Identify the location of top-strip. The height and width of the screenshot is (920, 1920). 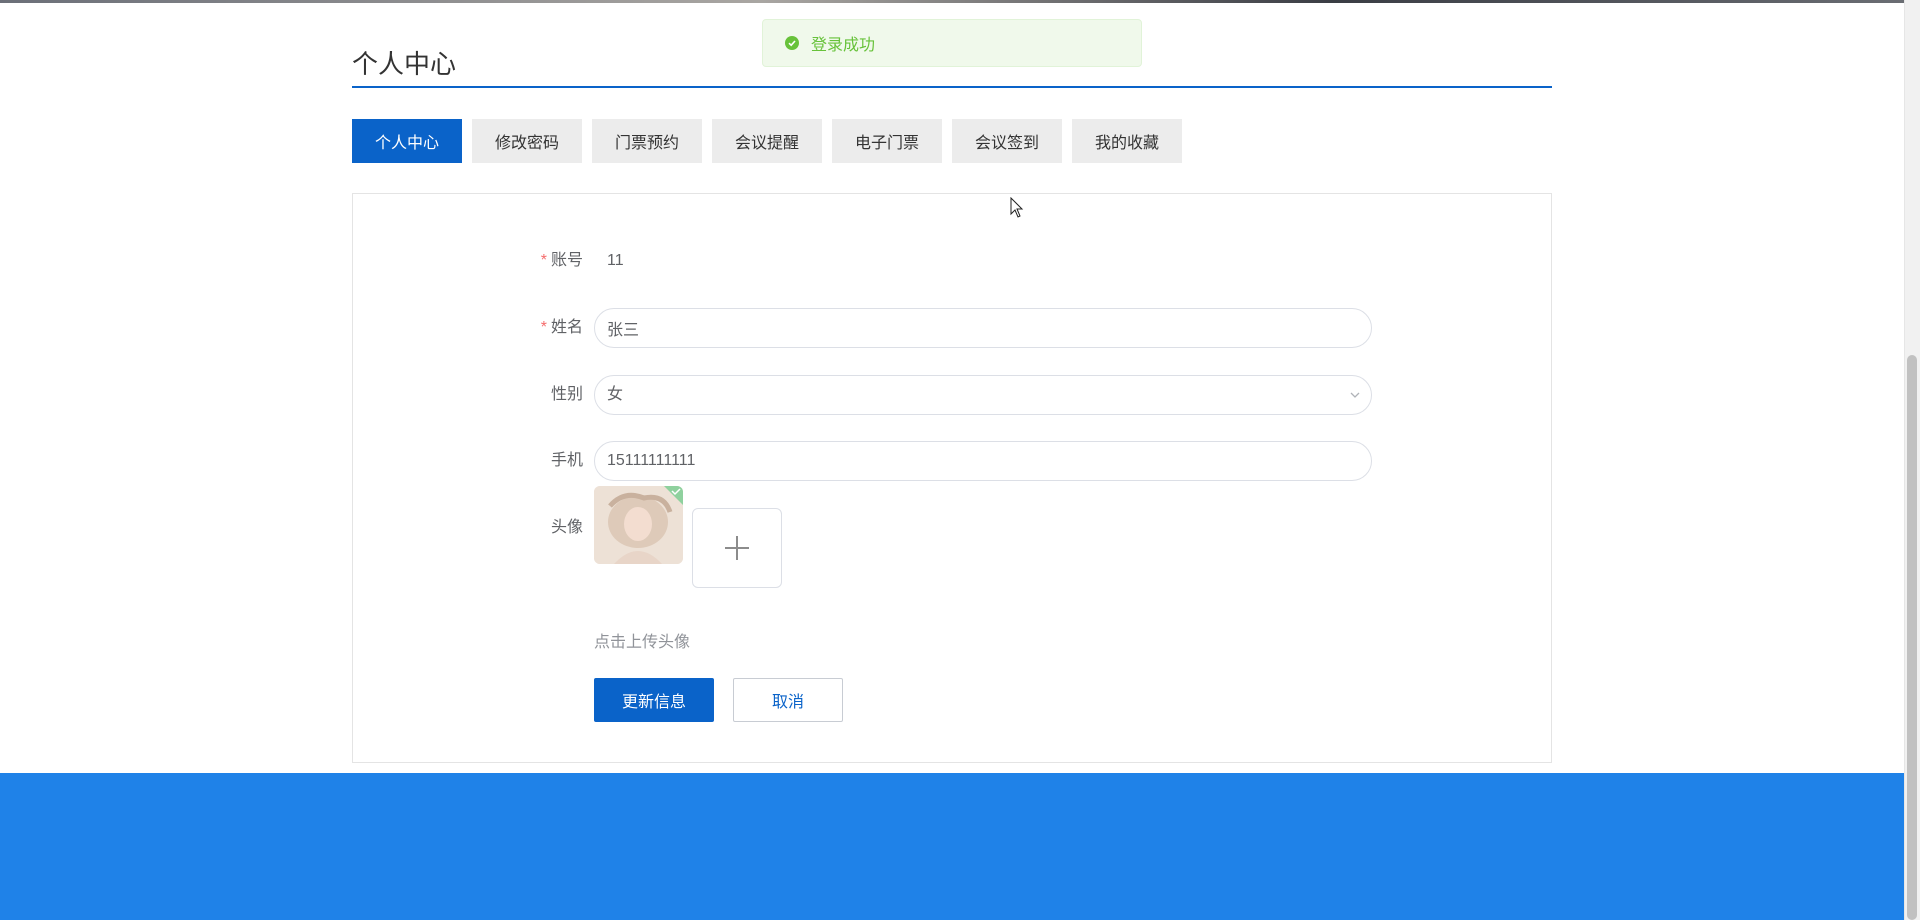
(952, 1).